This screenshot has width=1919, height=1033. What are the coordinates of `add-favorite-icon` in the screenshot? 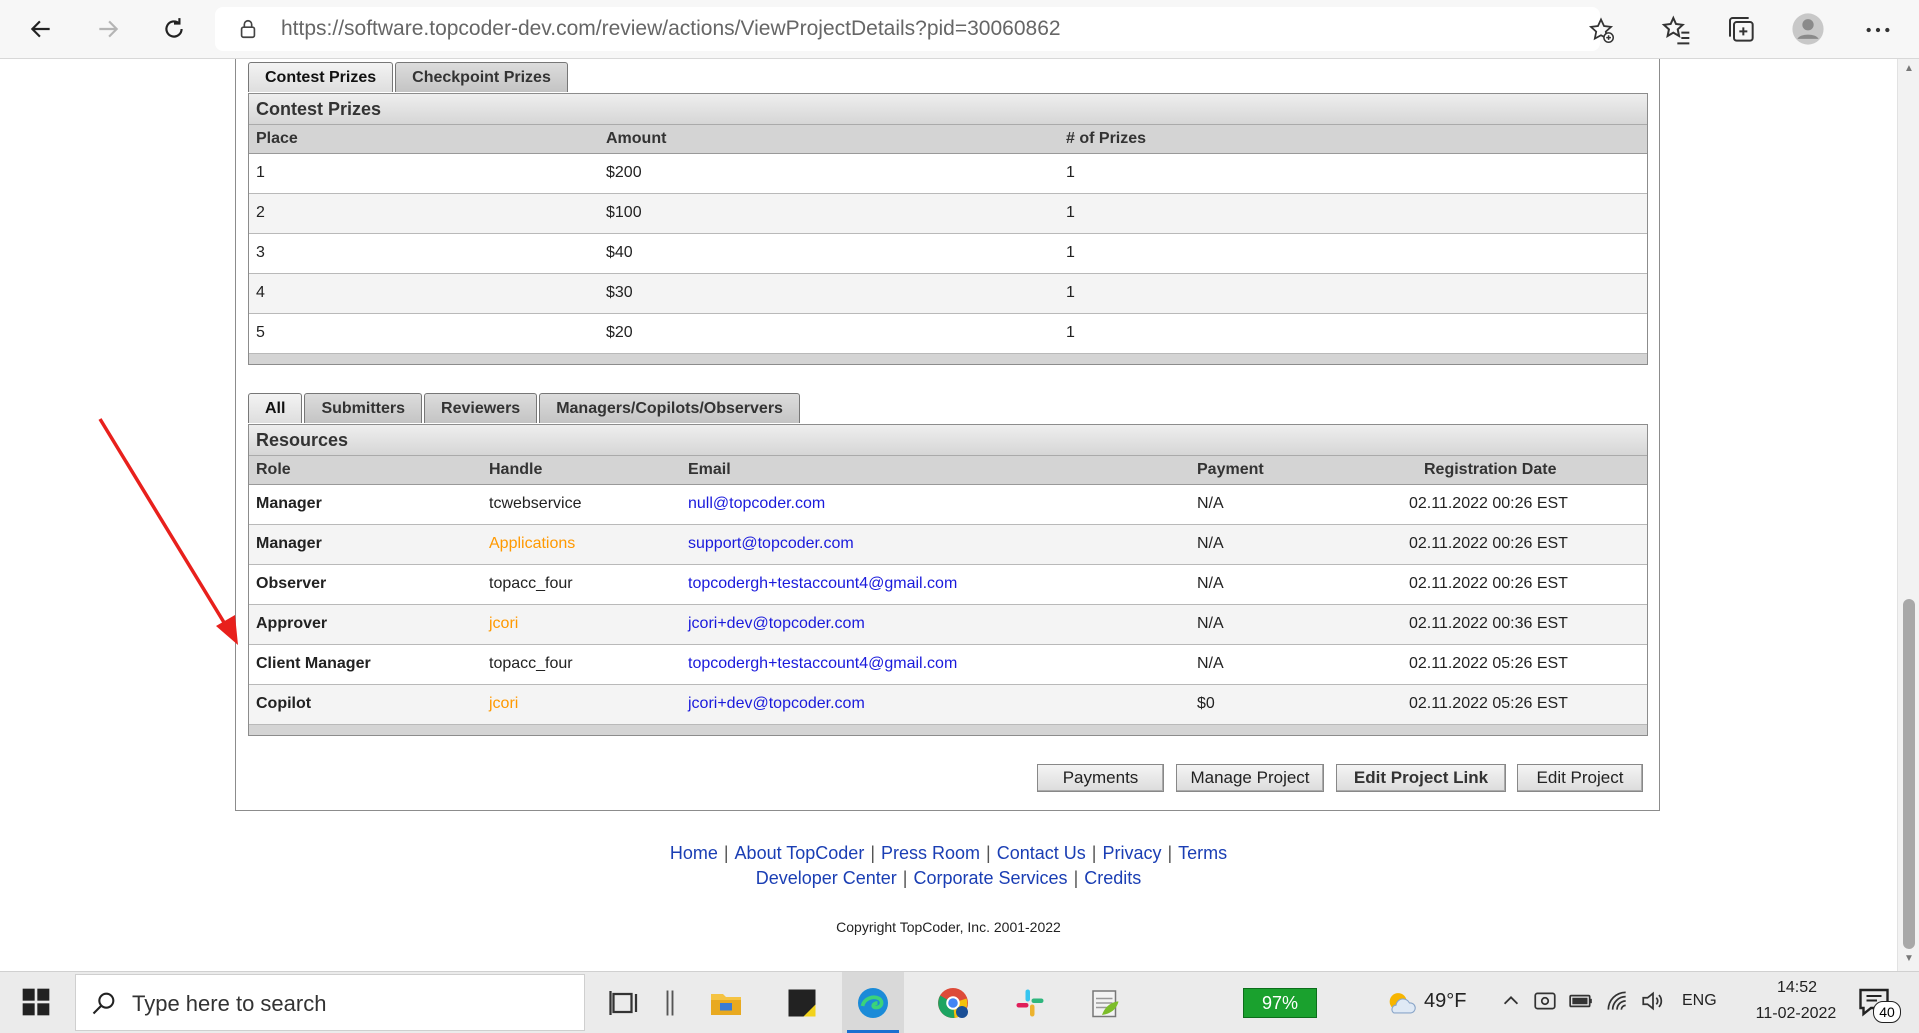 It's located at (1601, 30).